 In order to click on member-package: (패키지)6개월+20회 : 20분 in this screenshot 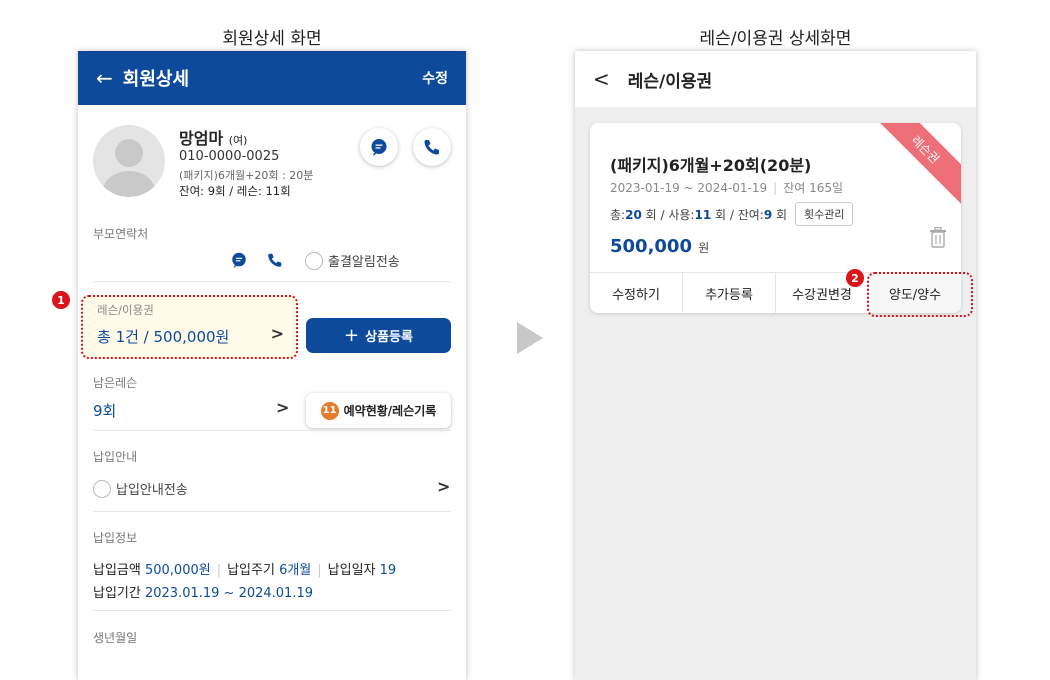, I will do `click(246, 175)`.